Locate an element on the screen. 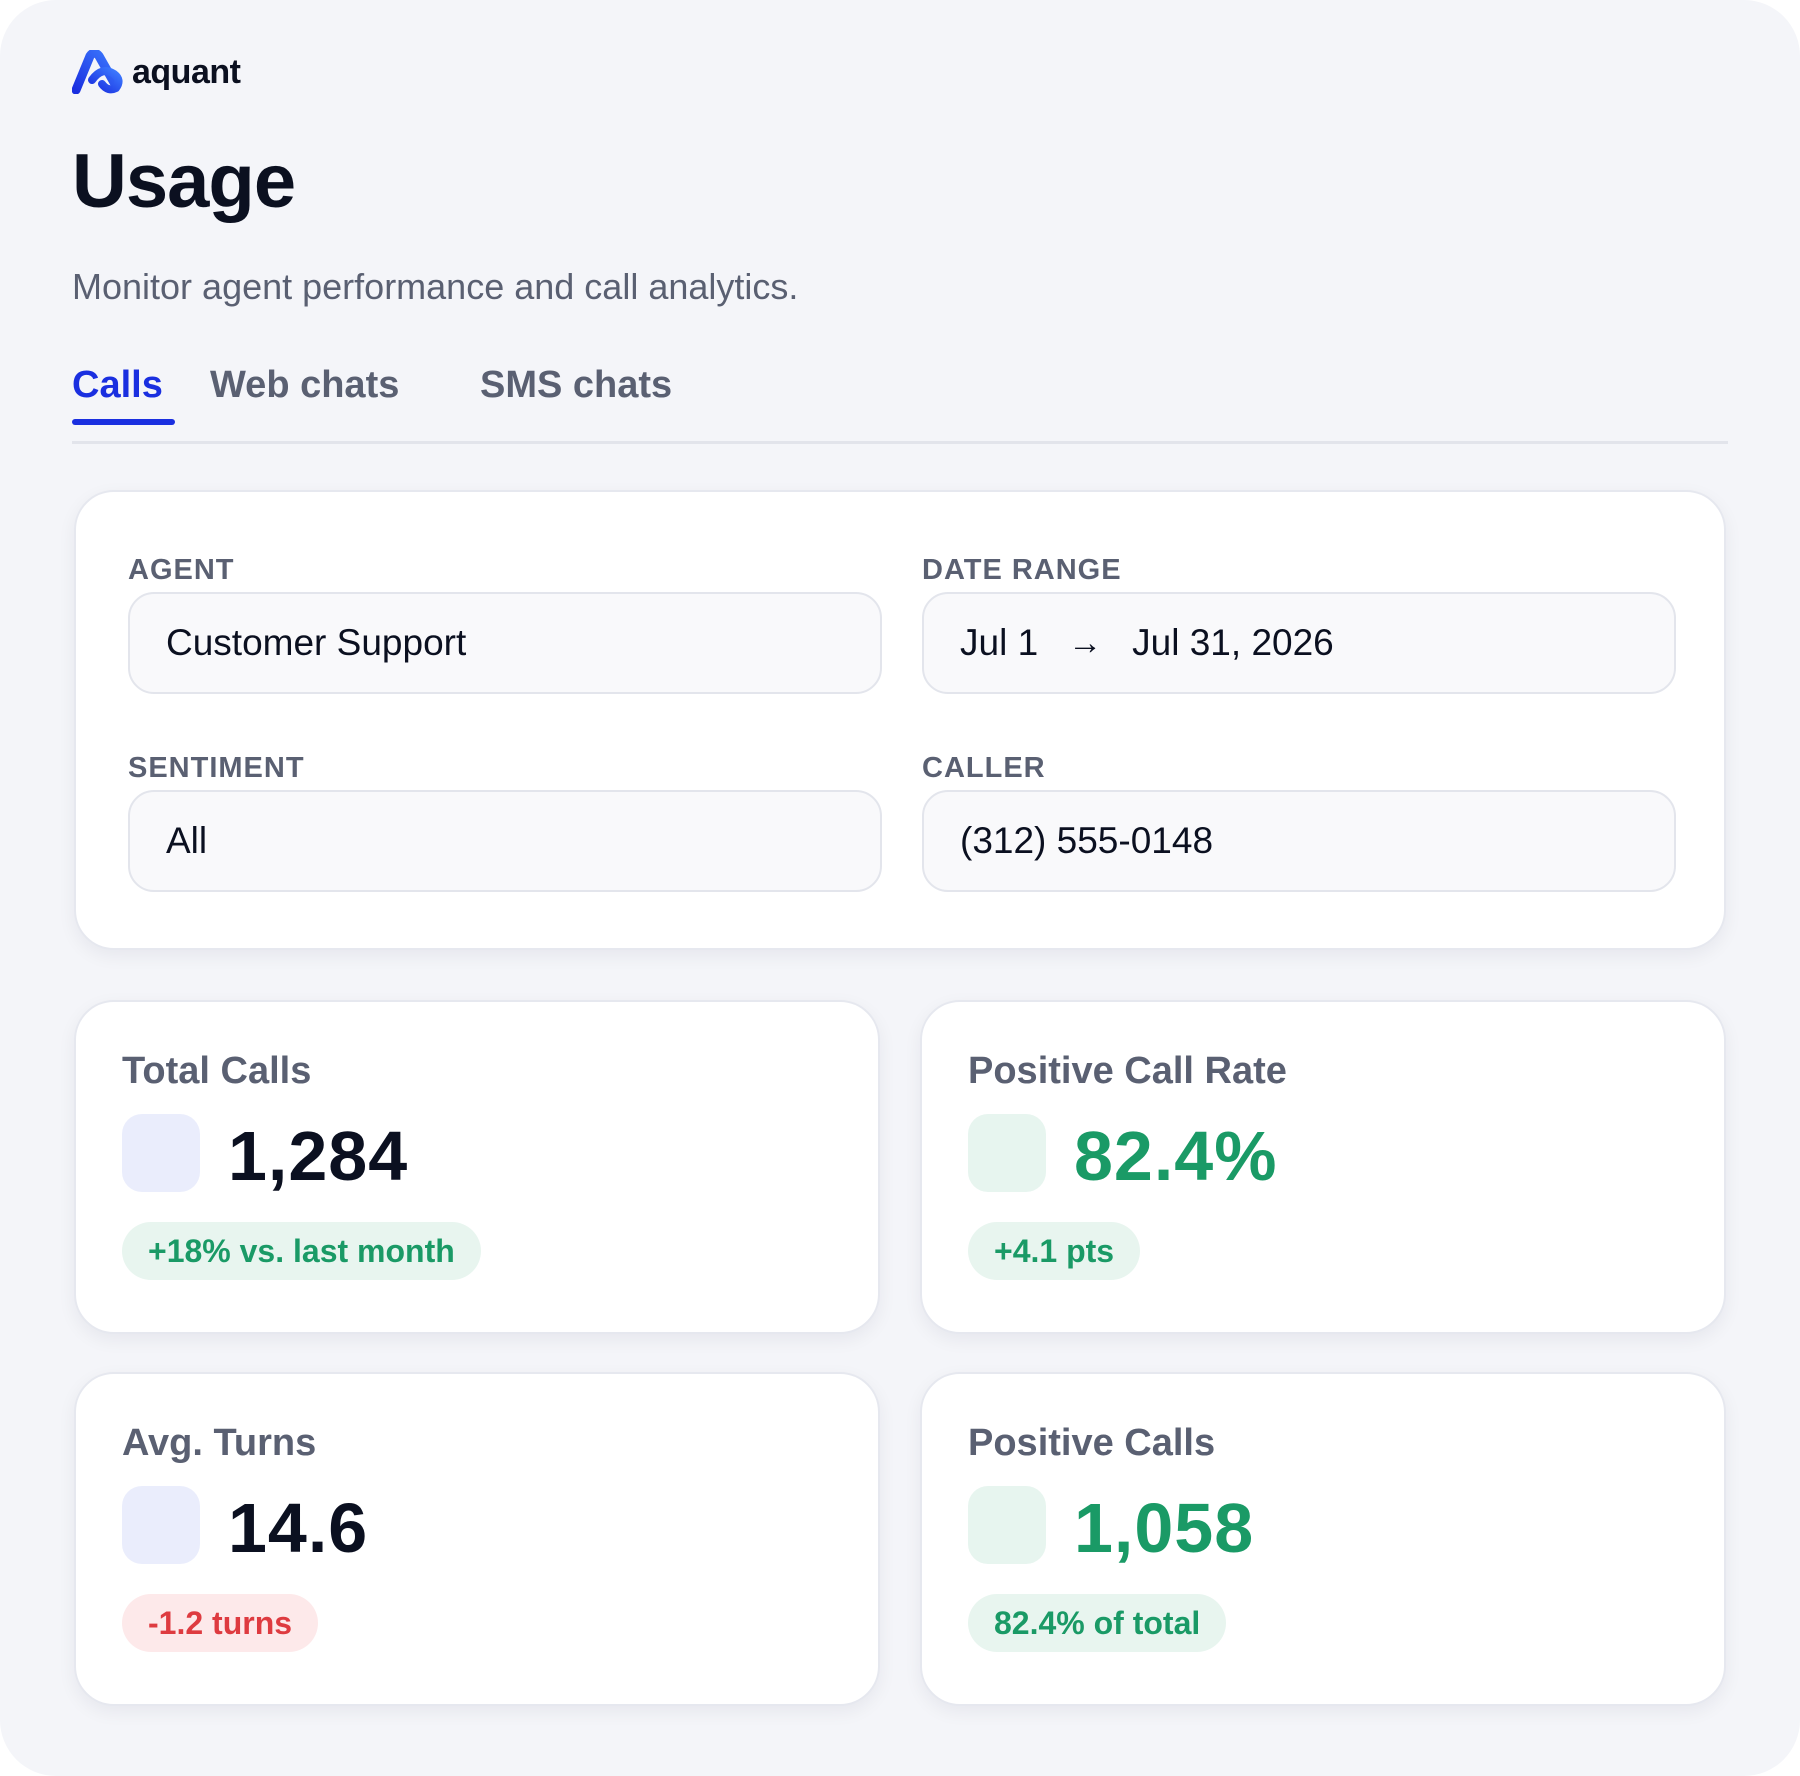 This screenshot has width=1800, height=1776. caller-value: (312) 555-0148 is located at coordinates (1087, 840).